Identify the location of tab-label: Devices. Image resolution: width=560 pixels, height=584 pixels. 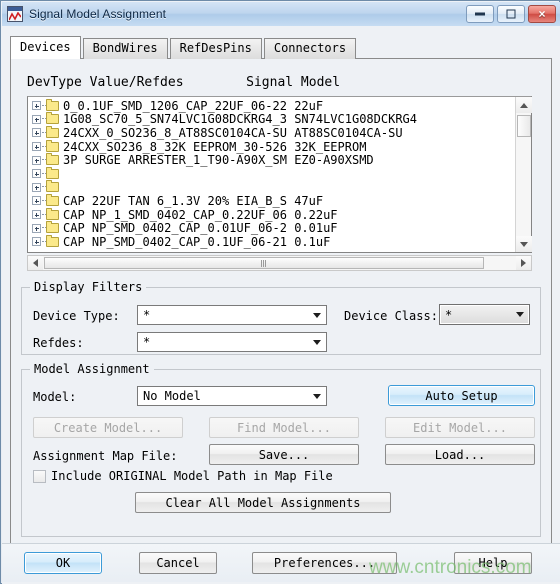
(45, 47).